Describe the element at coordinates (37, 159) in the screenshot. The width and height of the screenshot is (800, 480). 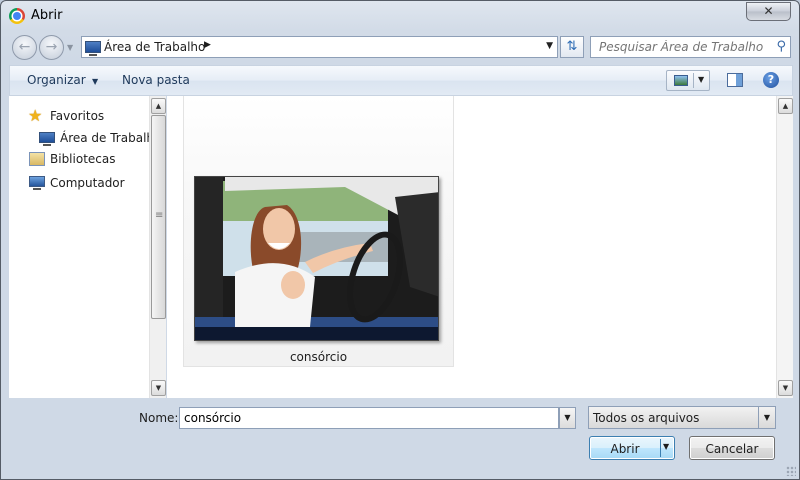
I see `library-icon` at that location.